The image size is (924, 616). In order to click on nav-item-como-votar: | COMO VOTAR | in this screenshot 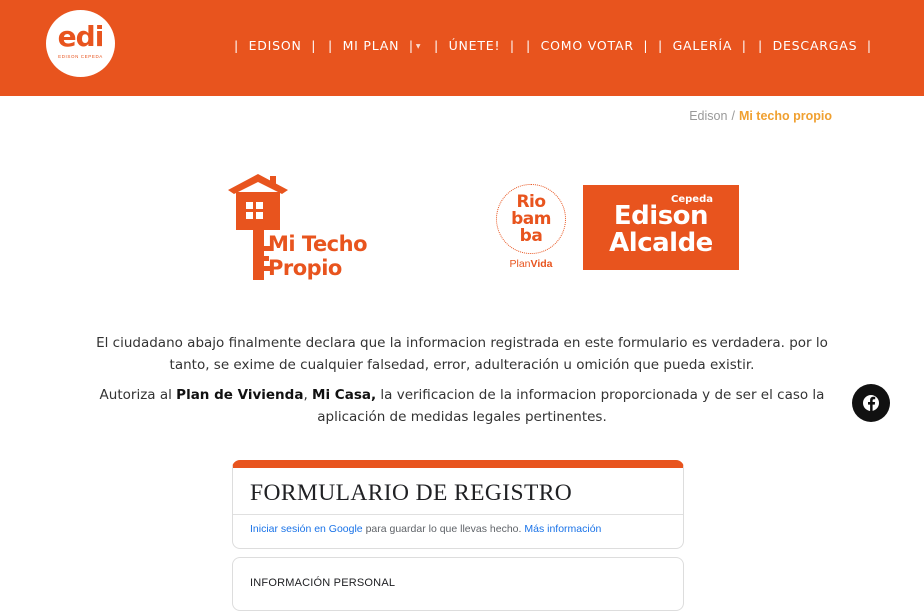, I will do `click(587, 46)`.